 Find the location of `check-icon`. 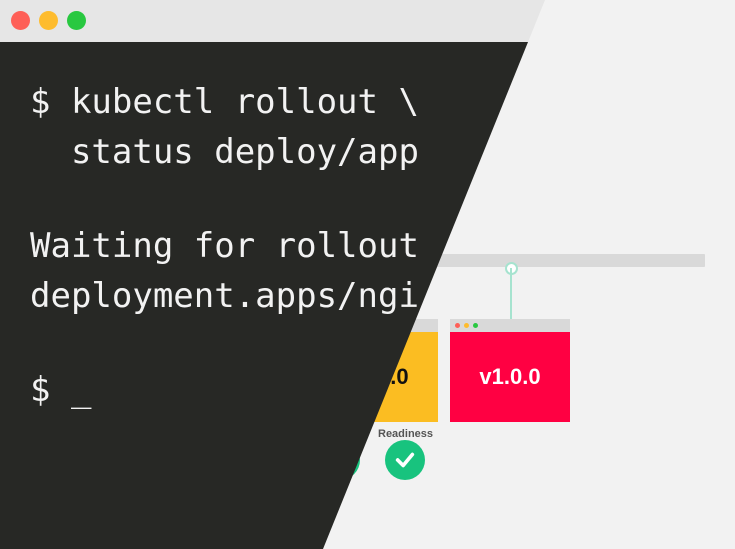

check-icon is located at coordinates (405, 460).